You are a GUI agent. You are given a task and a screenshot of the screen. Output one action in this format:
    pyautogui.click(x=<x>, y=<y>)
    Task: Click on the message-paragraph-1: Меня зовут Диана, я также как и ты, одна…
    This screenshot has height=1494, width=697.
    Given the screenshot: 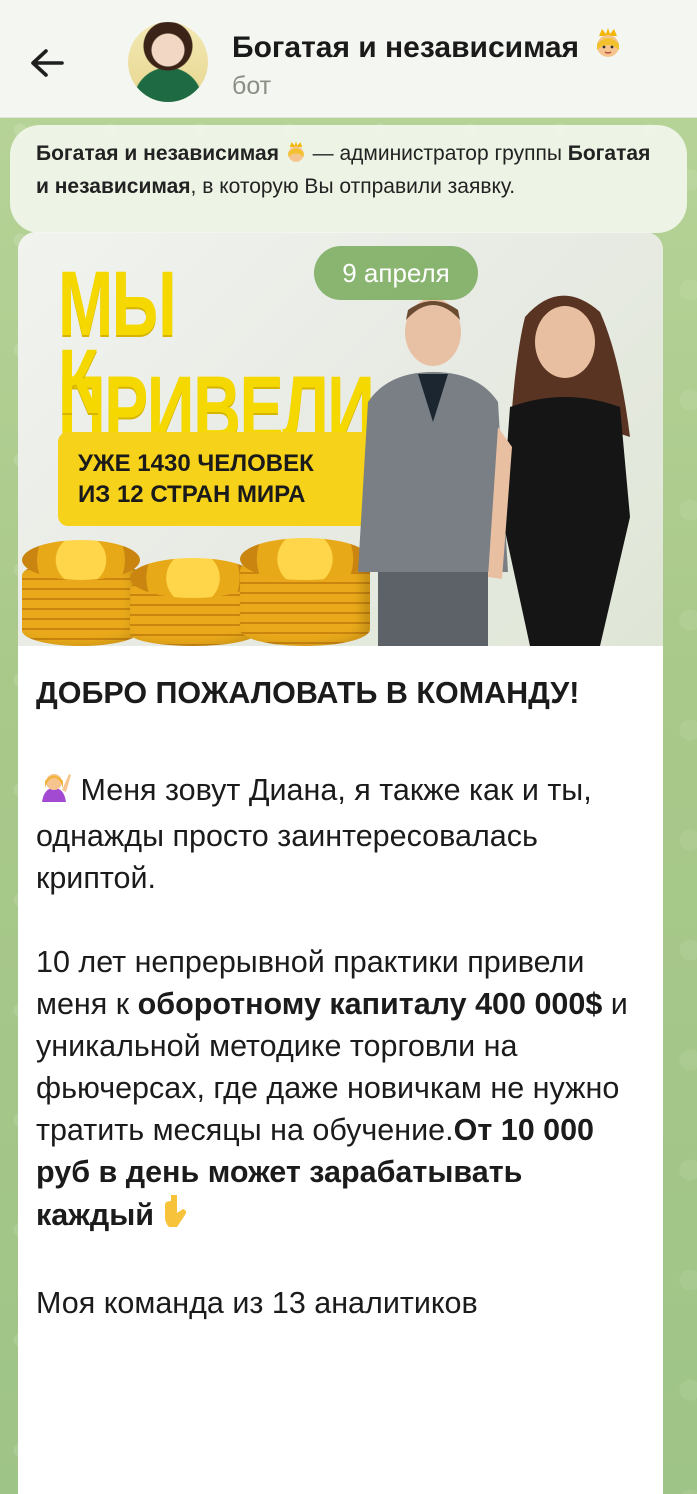 What is the action you would take?
    pyautogui.click(x=341, y=833)
    